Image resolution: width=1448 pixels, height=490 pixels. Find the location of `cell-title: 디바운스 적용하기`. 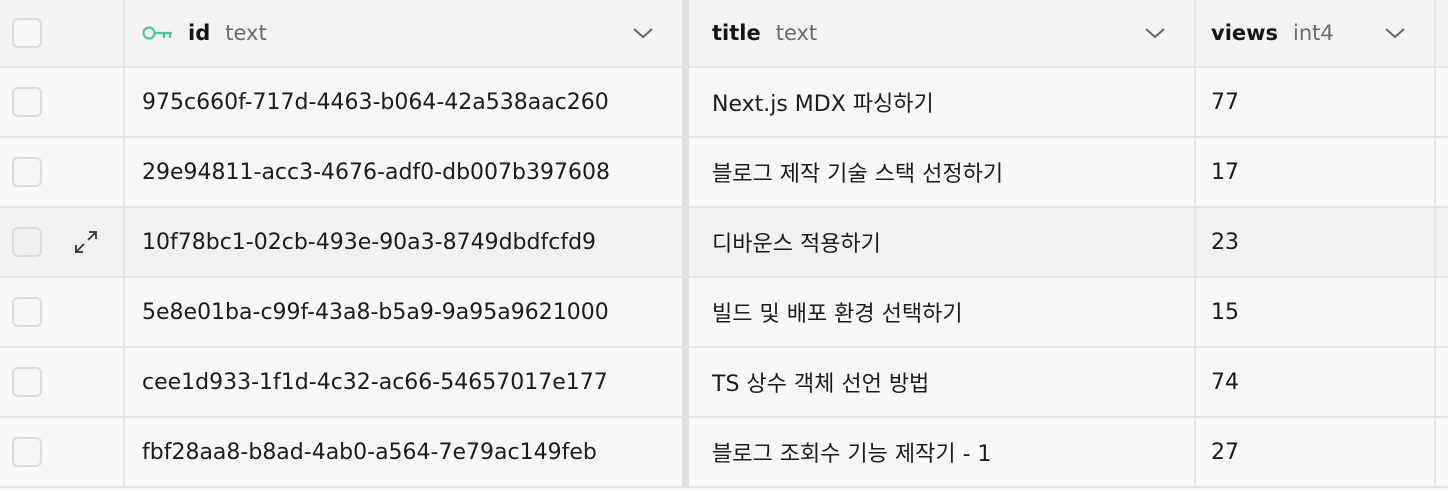

cell-title: 디바운스 적용하기 is located at coordinates (942, 242).